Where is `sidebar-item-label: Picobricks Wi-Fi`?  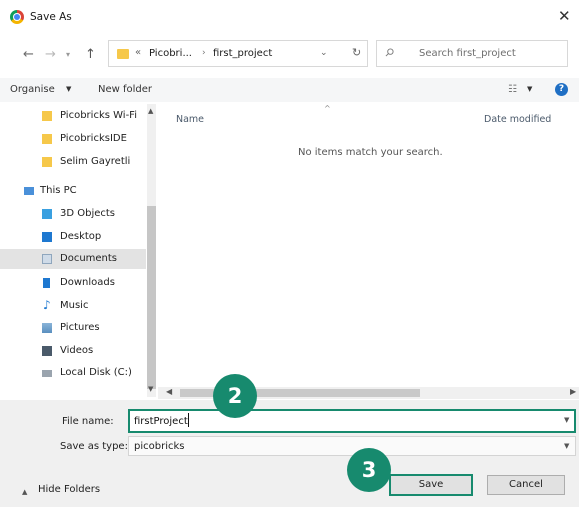 sidebar-item-label: Picobricks Wi-Fi is located at coordinates (98, 115).